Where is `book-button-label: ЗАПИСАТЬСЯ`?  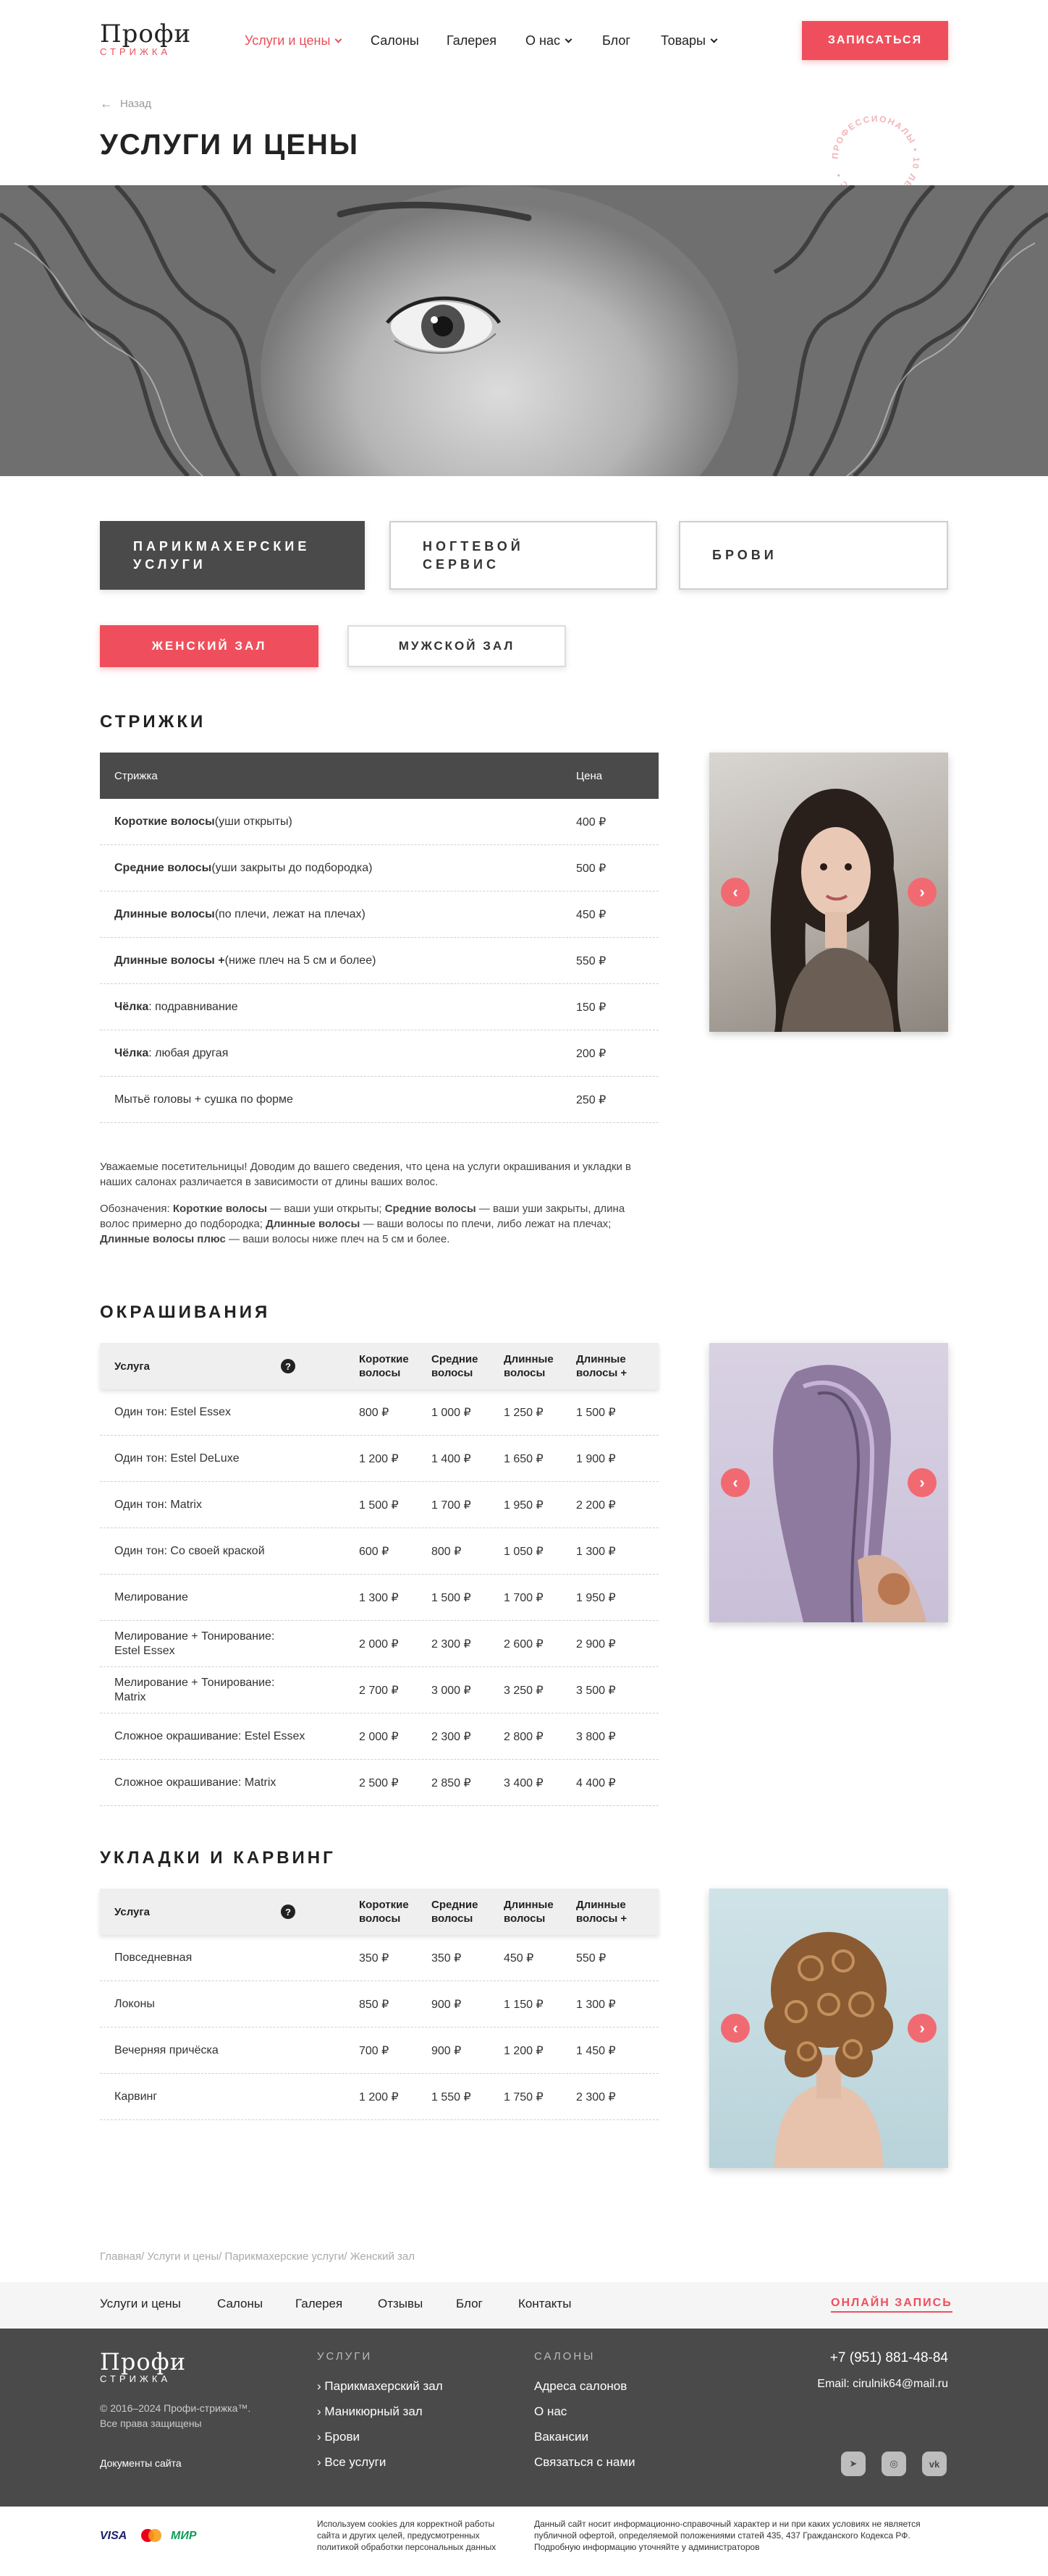
book-button-label: ЗАПИСАТЬСЯ is located at coordinates (875, 40).